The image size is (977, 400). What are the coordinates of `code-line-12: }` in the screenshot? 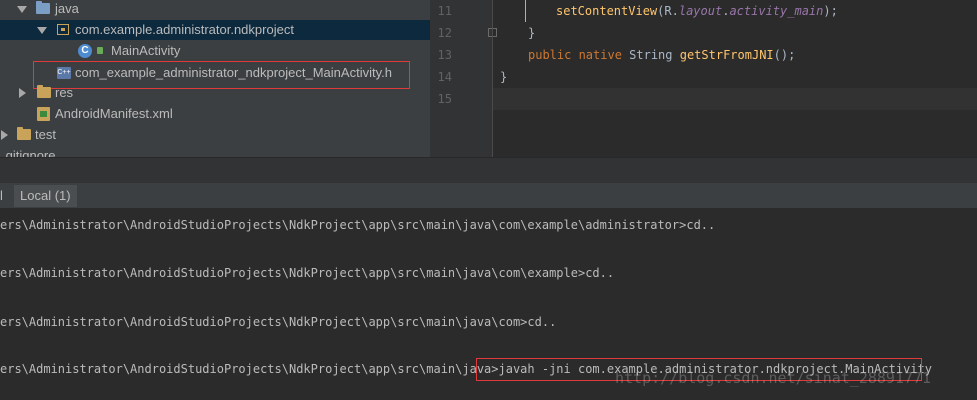 It's located at (532, 33).